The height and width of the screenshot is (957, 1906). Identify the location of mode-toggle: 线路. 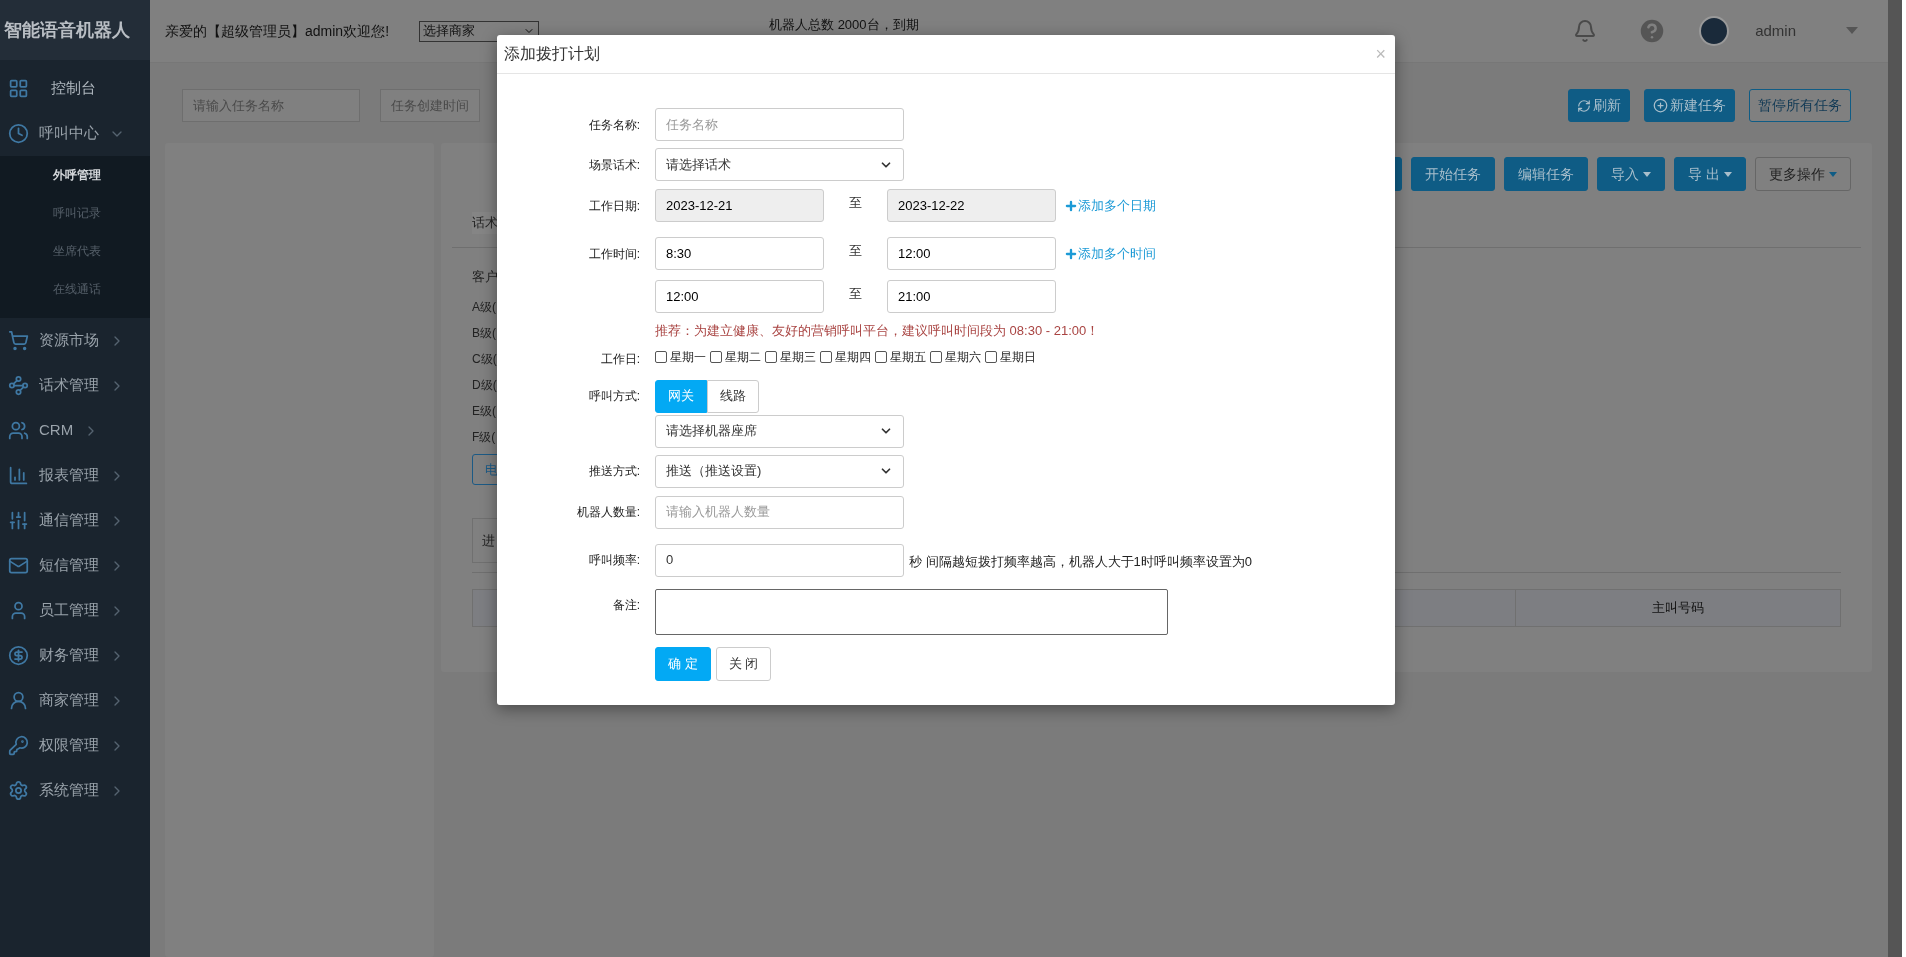
(733, 396).